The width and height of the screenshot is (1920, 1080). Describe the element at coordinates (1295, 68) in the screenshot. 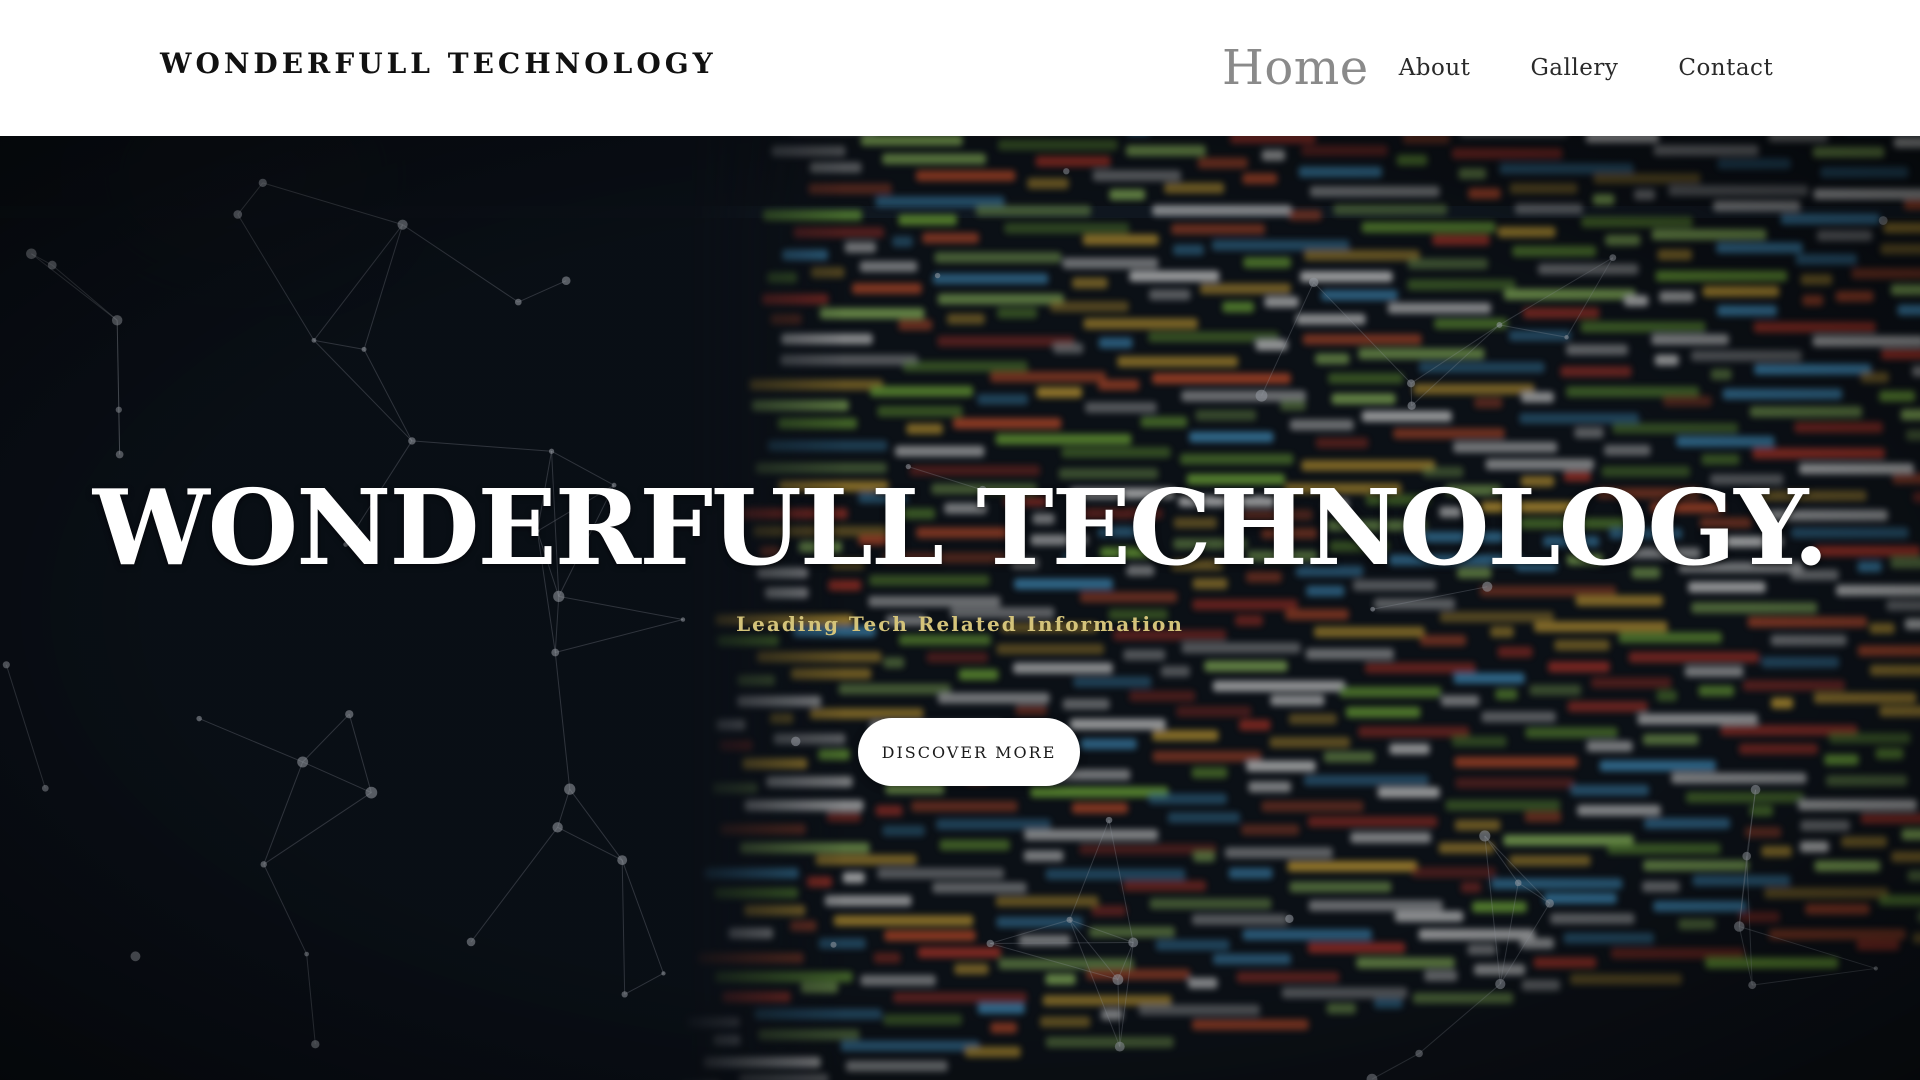

I see `nav-home: Home` at that location.